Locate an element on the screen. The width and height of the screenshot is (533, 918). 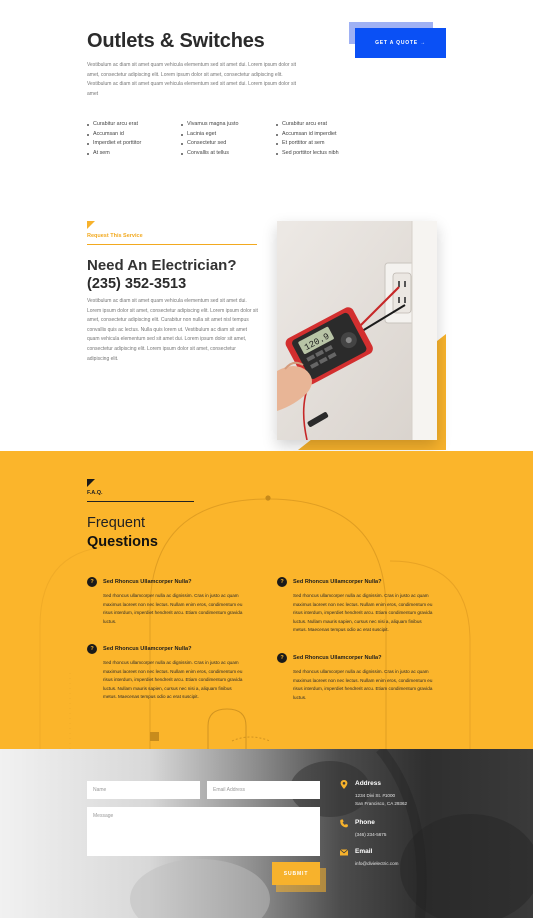
address-line: 1234 Divi St. #1000 is located at coordinates (375, 795).